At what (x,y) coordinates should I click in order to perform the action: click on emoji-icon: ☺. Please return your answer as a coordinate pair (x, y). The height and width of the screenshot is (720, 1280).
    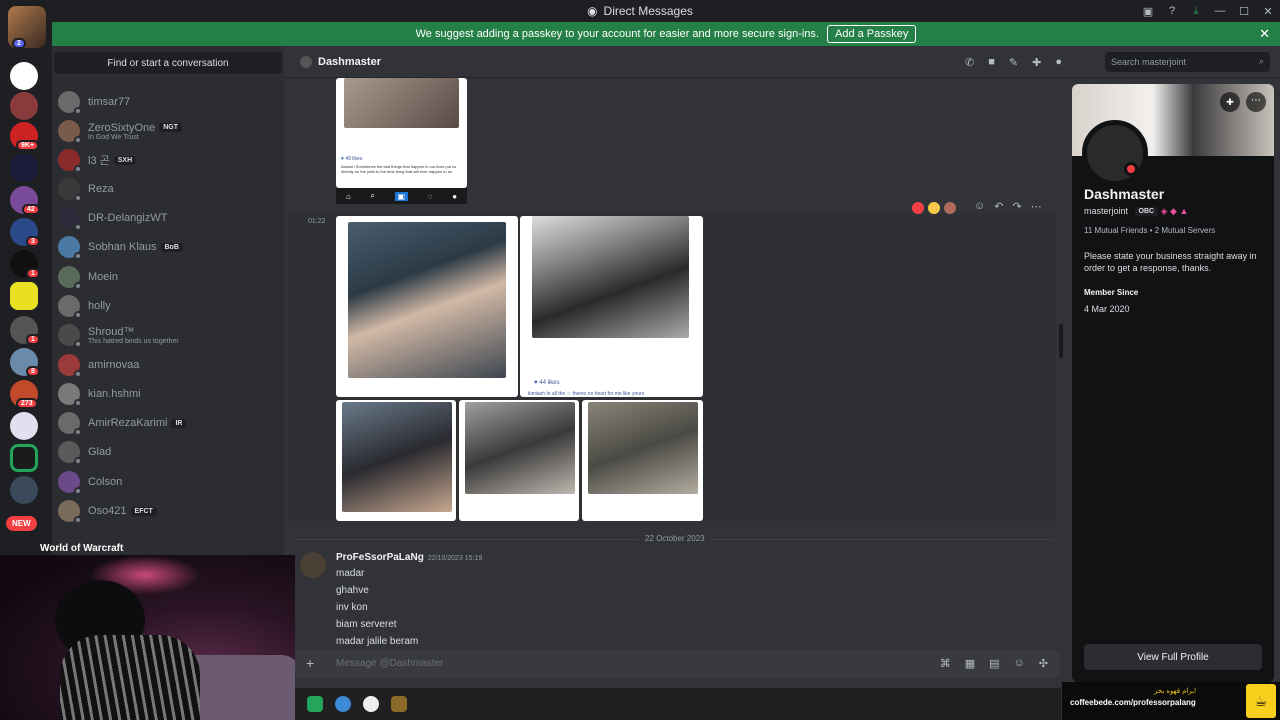
    Looking at the image, I should click on (1019, 663).